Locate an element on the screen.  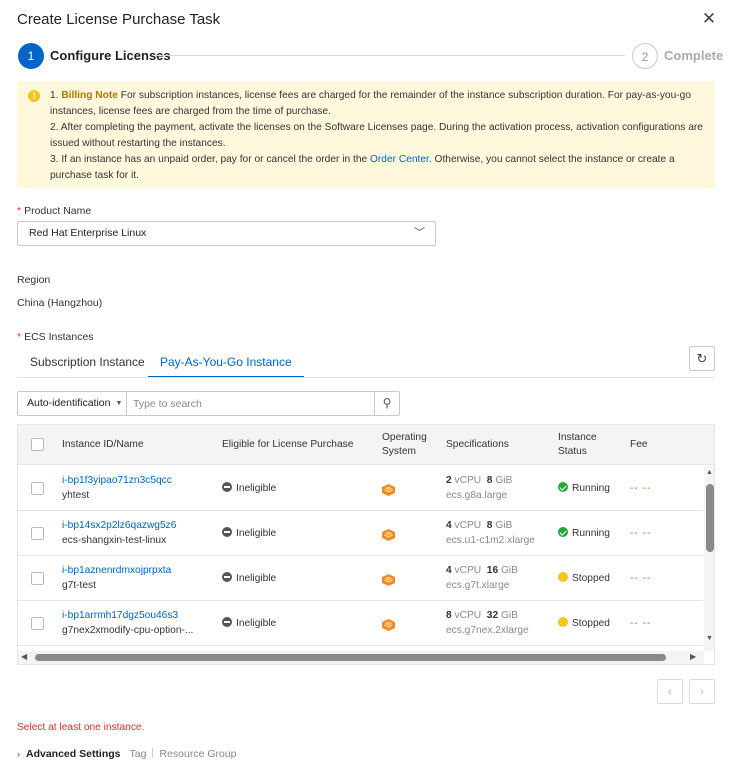
instance-type: ecs.g8a.large is located at coordinates (477, 495).